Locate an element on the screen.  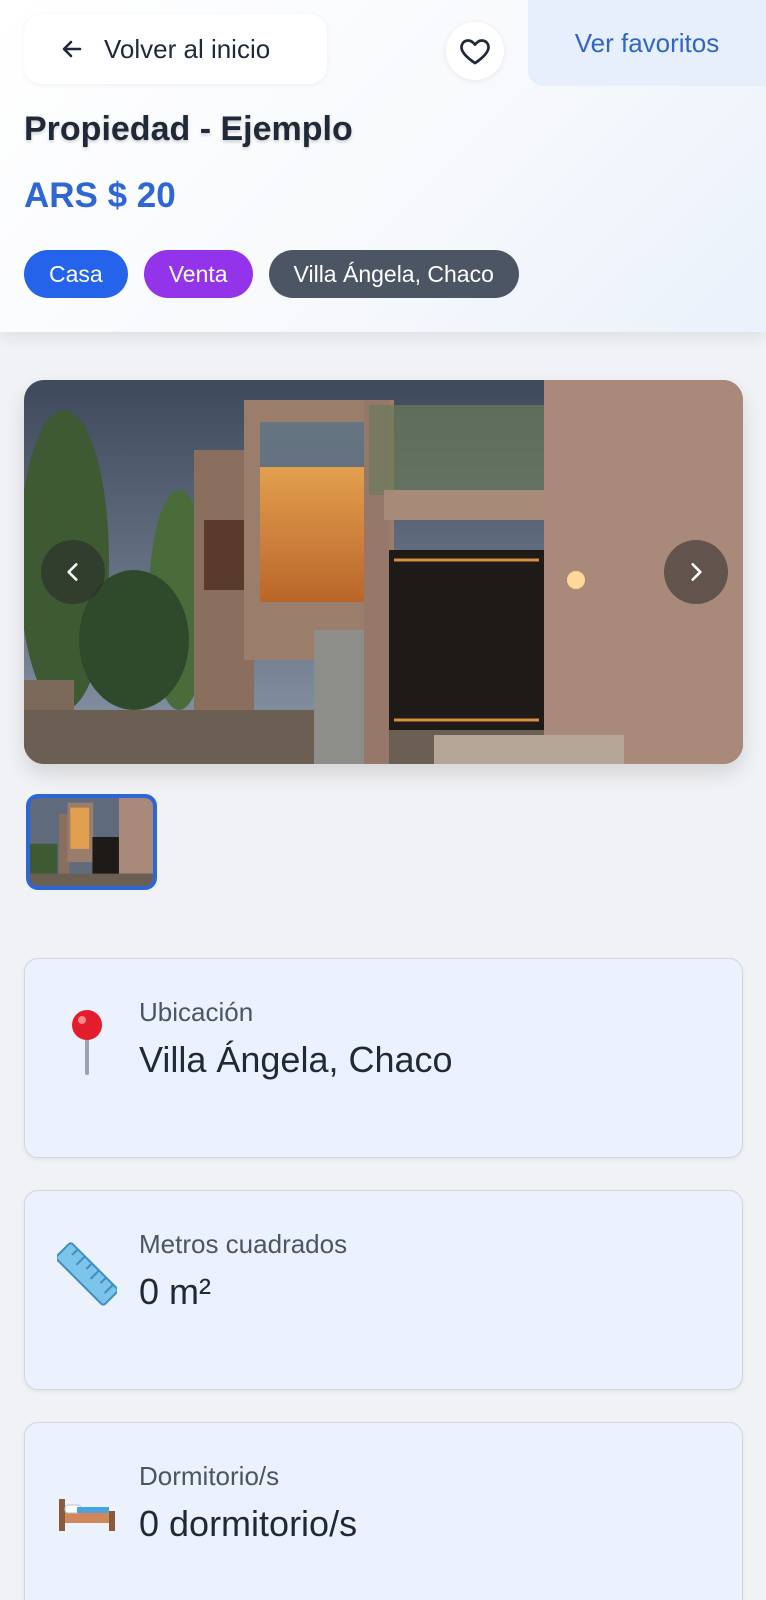
chevron-right-icon is located at coordinates (696, 572).